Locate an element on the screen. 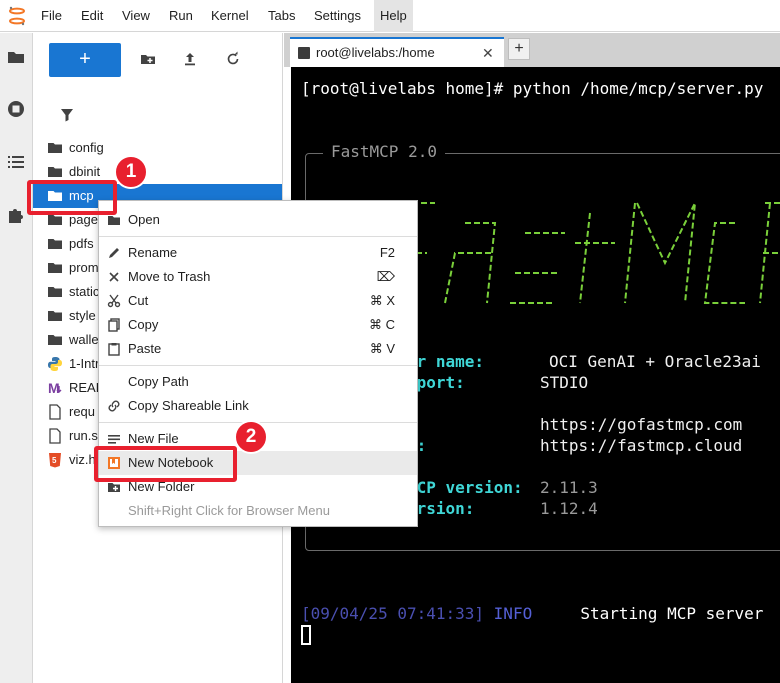 Image resolution: width=780 pixels, height=683 pixels. add-tab-button: + is located at coordinates (519, 49).